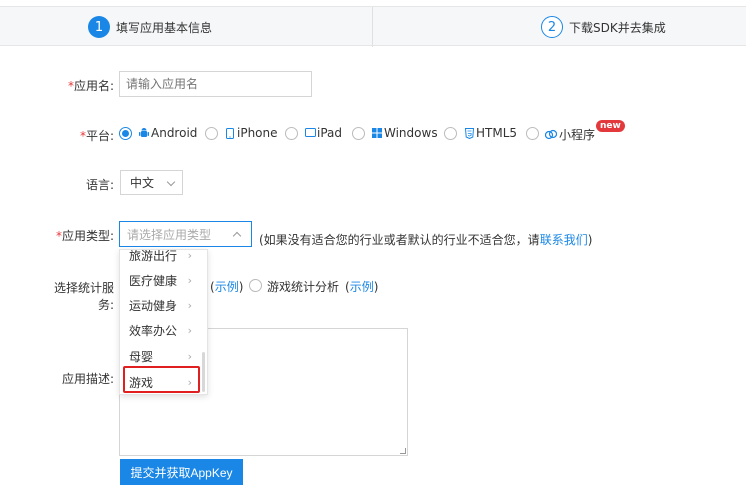 The height and width of the screenshot is (499, 746). I want to click on app-type-label-text: 应用类型:, so click(87, 236).